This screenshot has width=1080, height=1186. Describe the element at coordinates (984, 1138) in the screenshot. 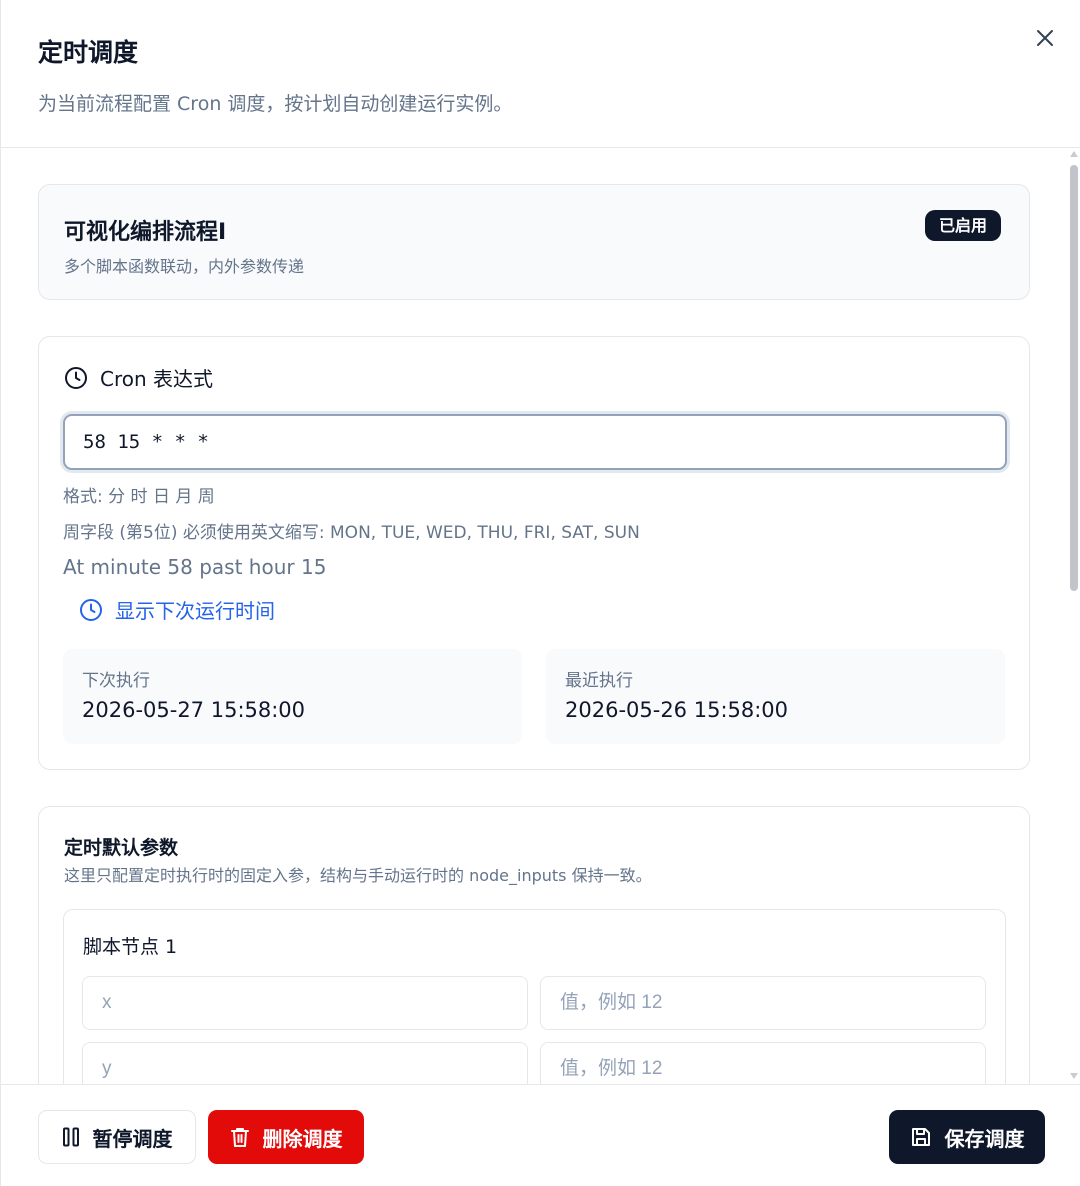

I see `save-schedule-label: 保存调度` at that location.